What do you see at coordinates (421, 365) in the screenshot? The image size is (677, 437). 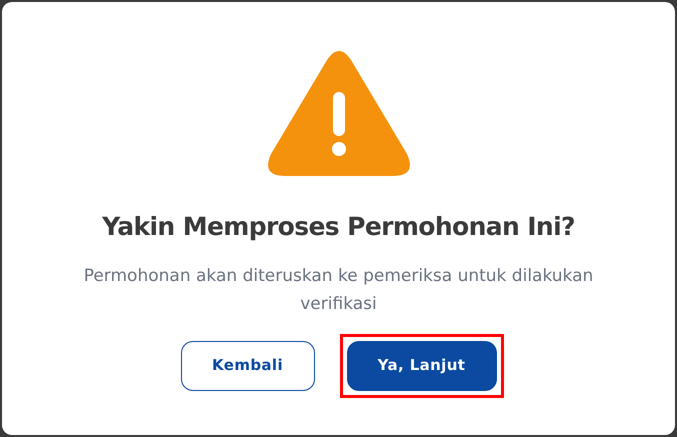 I see `confirm-button: Ya, Lanjut` at bounding box center [421, 365].